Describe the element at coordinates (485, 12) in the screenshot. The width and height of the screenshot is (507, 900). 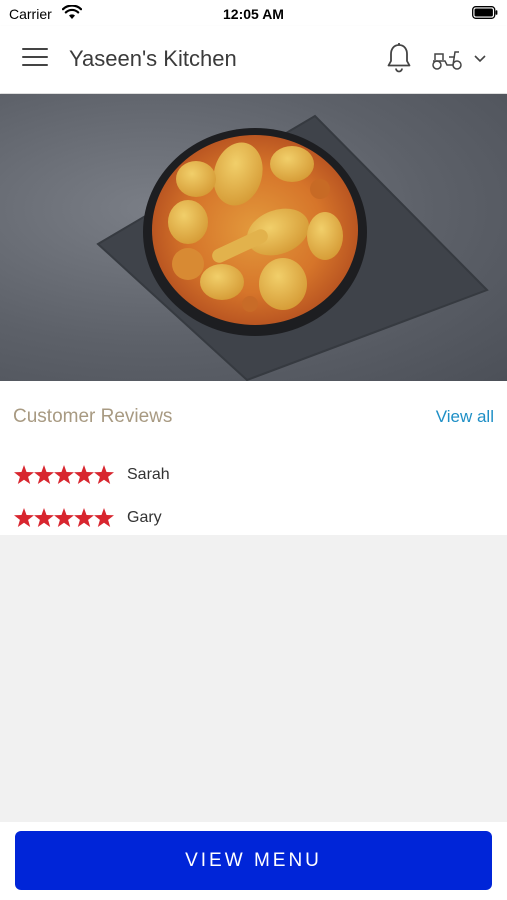
I see `battery-icon` at that location.